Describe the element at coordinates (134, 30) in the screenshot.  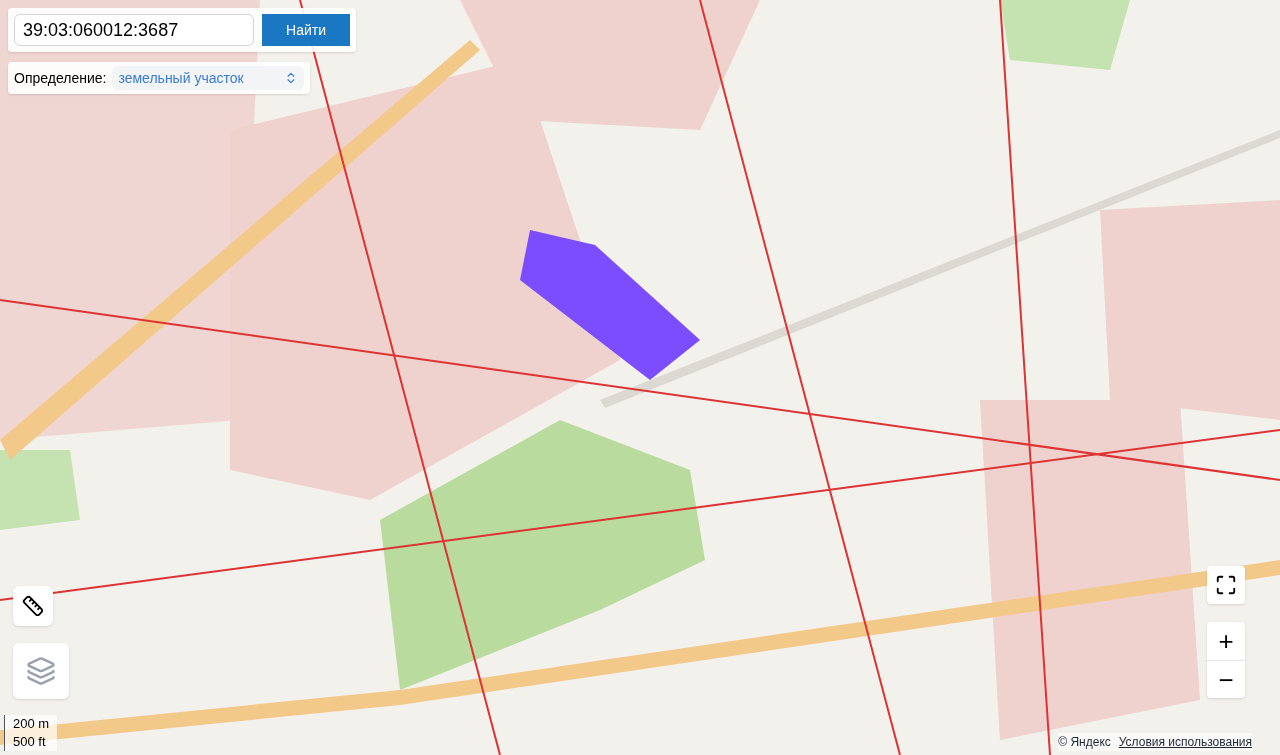
I see `search-field: 39:03:060012:3687` at that location.